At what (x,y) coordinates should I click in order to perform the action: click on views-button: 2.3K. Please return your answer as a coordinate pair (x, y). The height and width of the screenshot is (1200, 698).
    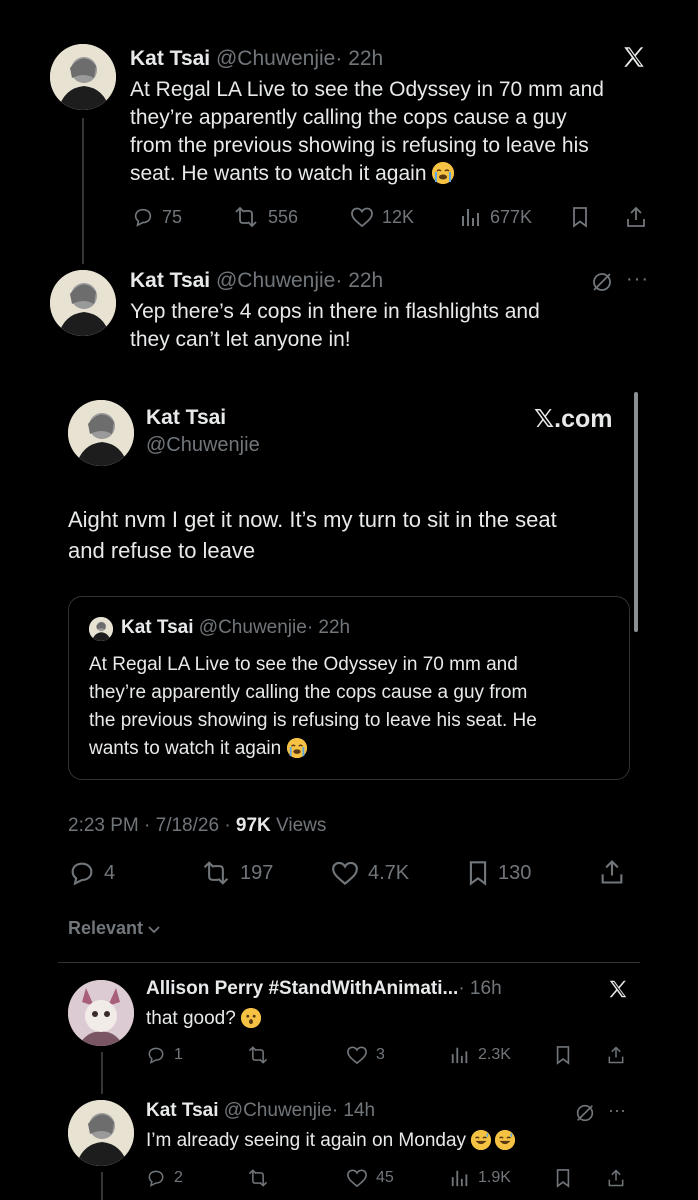
    Looking at the image, I should click on (480, 1055).